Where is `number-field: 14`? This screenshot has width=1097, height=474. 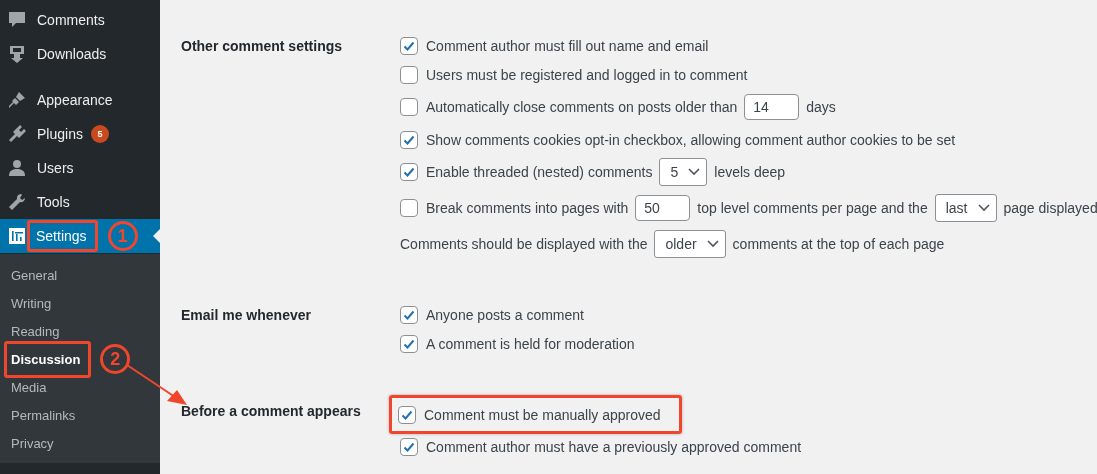
number-field: 14 is located at coordinates (772, 107).